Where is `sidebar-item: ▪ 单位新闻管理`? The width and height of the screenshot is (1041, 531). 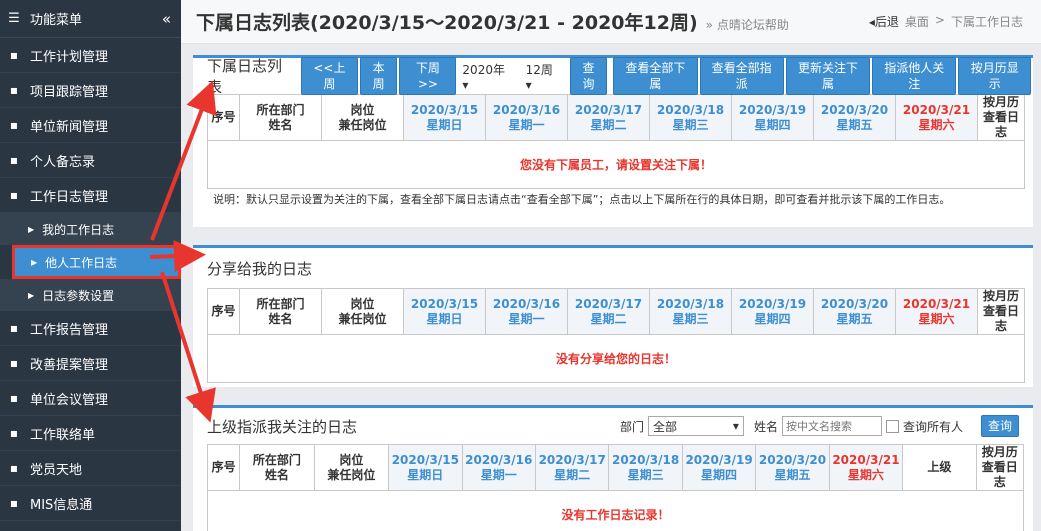 sidebar-item: ▪ 单位新闻管理 is located at coordinates (90, 125).